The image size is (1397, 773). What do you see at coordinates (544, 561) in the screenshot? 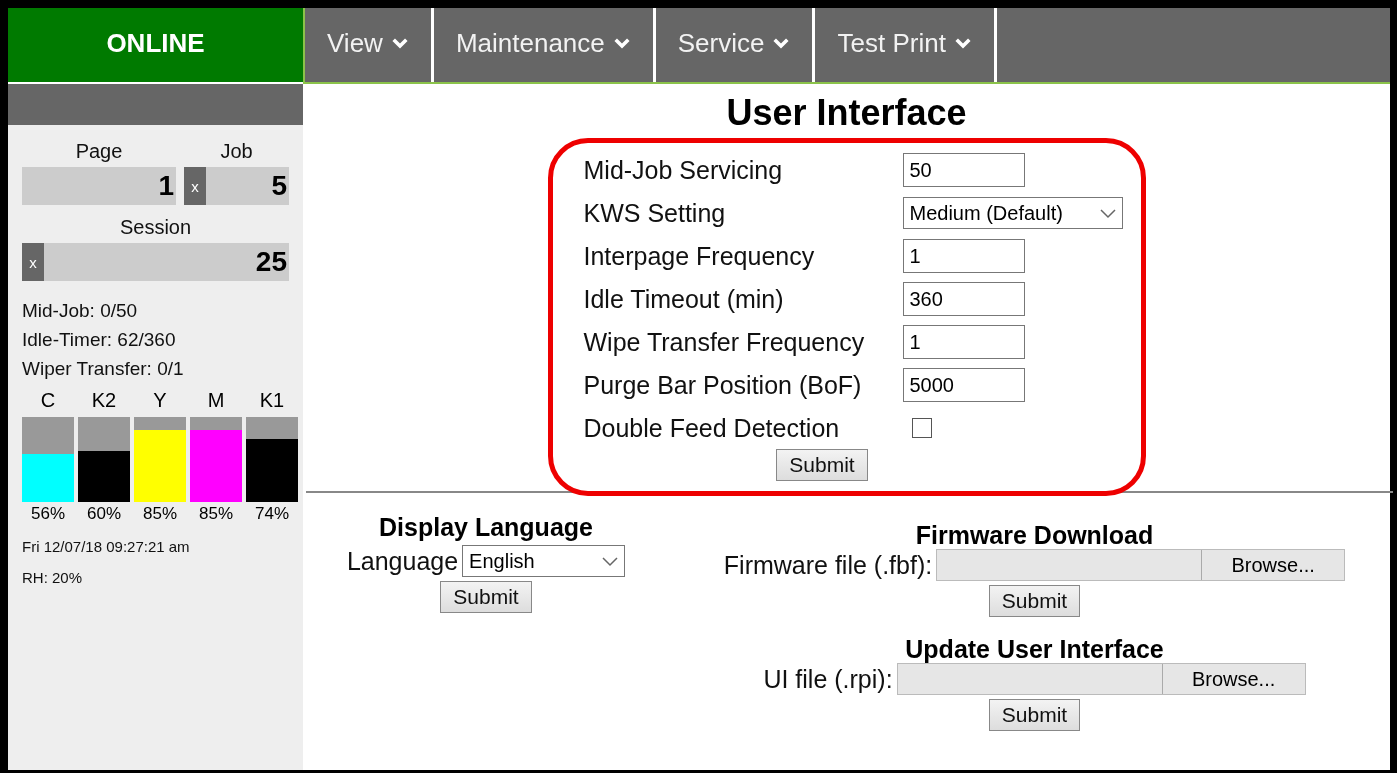
I see `dropdown: English` at bounding box center [544, 561].